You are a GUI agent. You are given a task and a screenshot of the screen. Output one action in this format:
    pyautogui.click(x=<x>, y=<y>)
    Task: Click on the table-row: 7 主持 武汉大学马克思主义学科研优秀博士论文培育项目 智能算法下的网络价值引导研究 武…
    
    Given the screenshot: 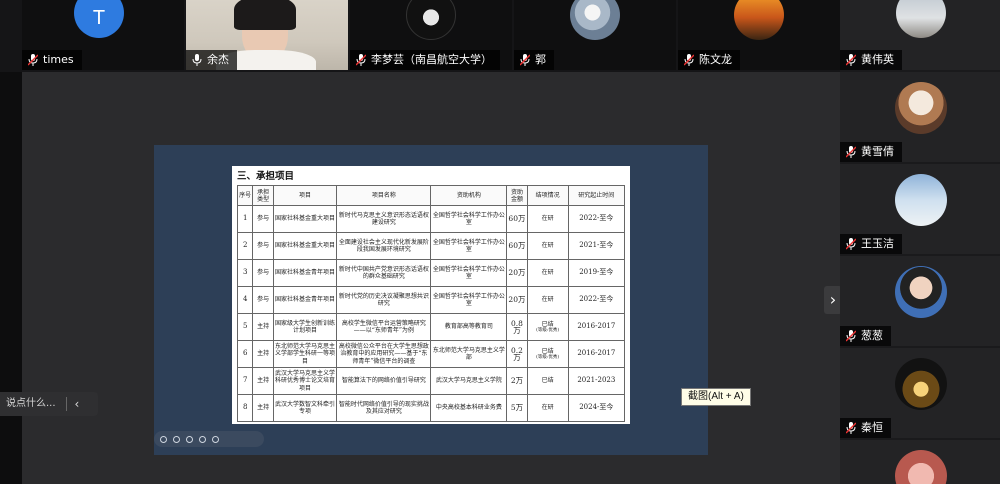 What is the action you would take?
    pyautogui.click(x=431, y=381)
    